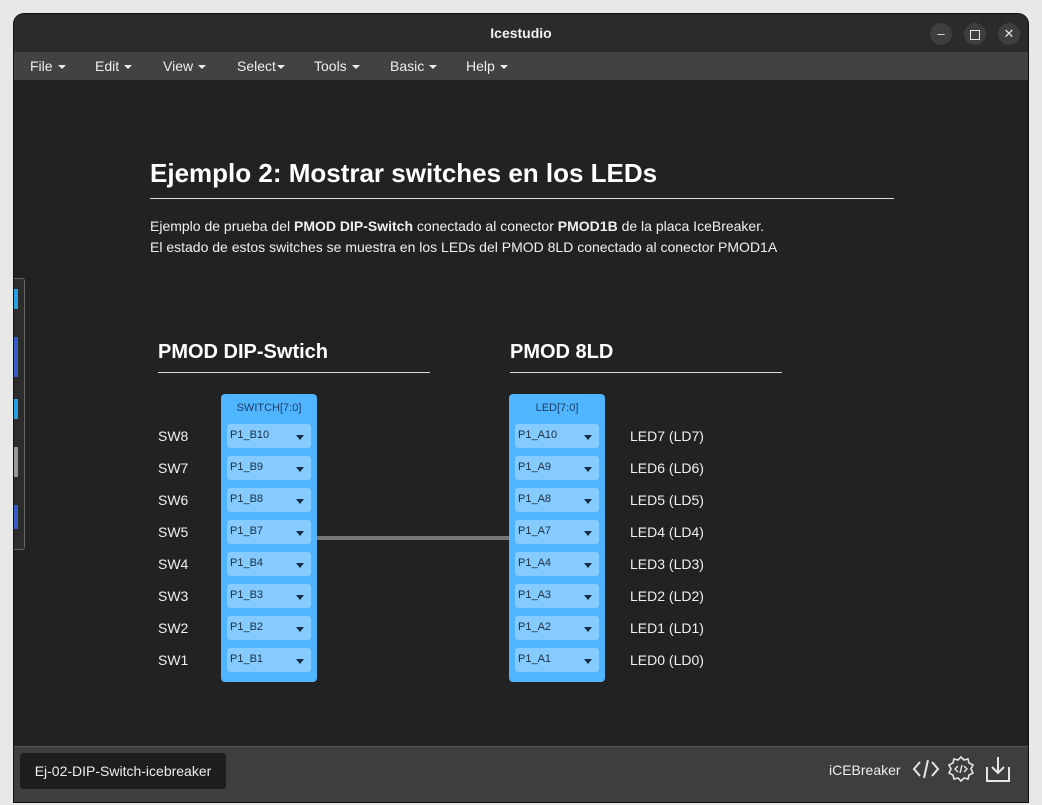  What do you see at coordinates (557, 408) in the screenshot?
I see `block-label: LED[7:0]` at bounding box center [557, 408].